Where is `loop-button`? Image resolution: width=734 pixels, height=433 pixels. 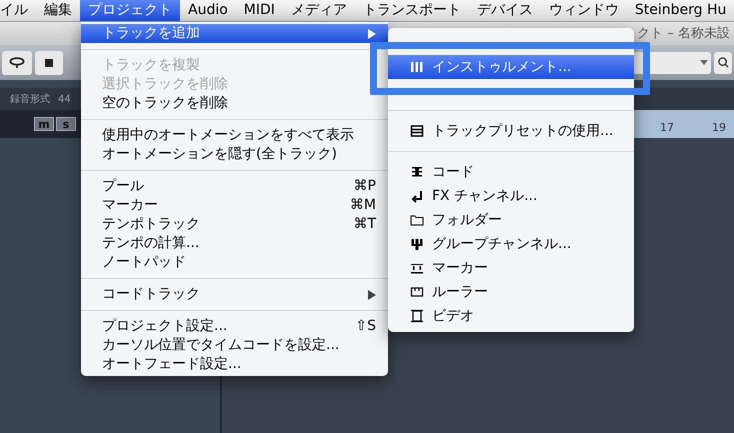
loop-button is located at coordinates (17, 62).